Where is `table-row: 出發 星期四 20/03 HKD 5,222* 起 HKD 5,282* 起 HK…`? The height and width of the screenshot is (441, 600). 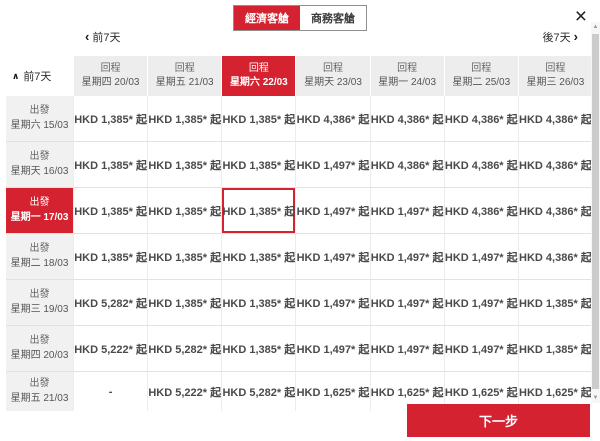
table-row: 出發 星期四 20/03 HKD 5,222* 起 HKD 5,282* 起 HK… is located at coordinates (299, 349).